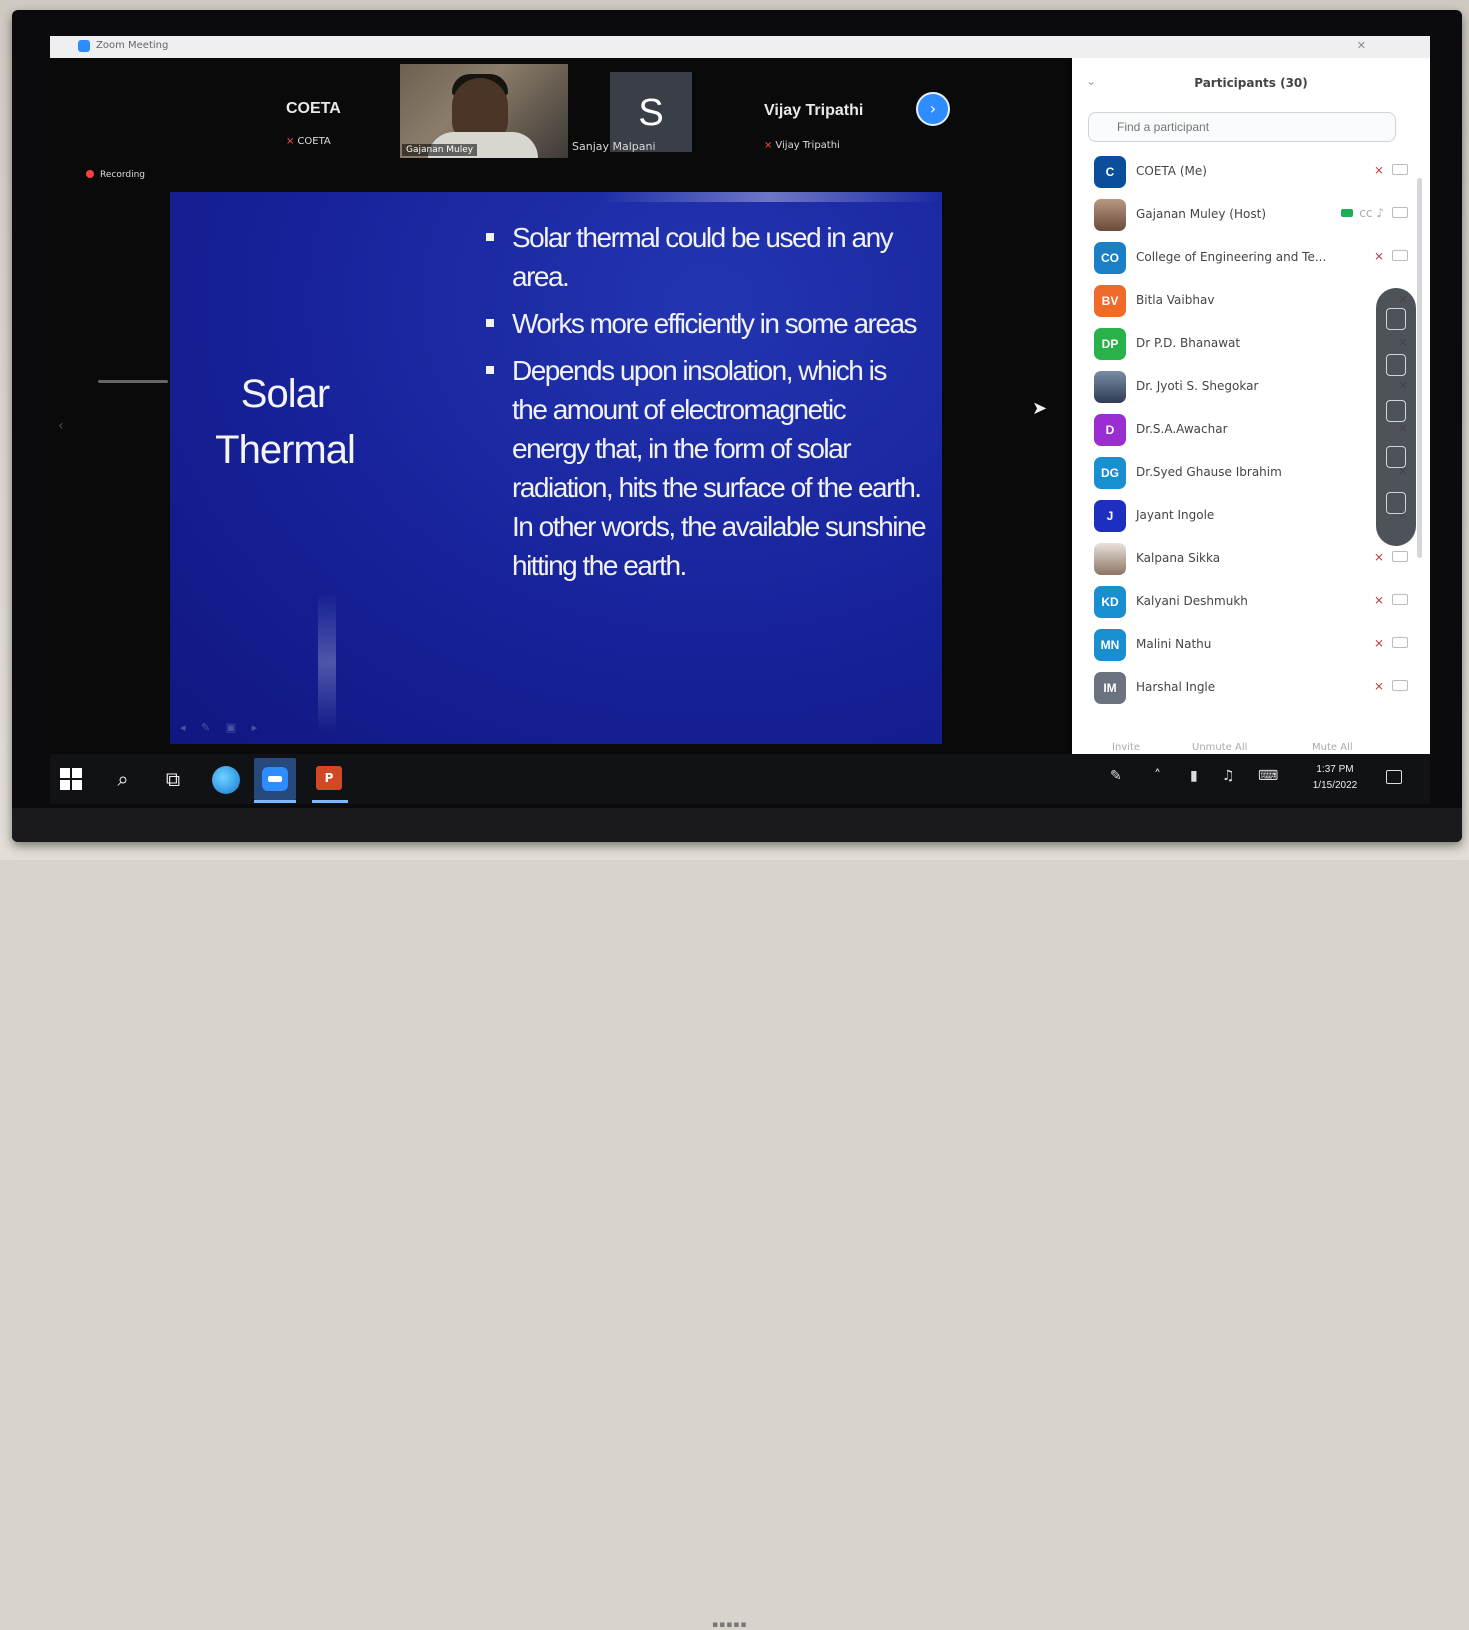 The width and height of the screenshot is (1469, 1630). What do you see at coordinates (651, 113) in the screenshot?
I see `tile-initial: S` at bounding box center [651, 113].